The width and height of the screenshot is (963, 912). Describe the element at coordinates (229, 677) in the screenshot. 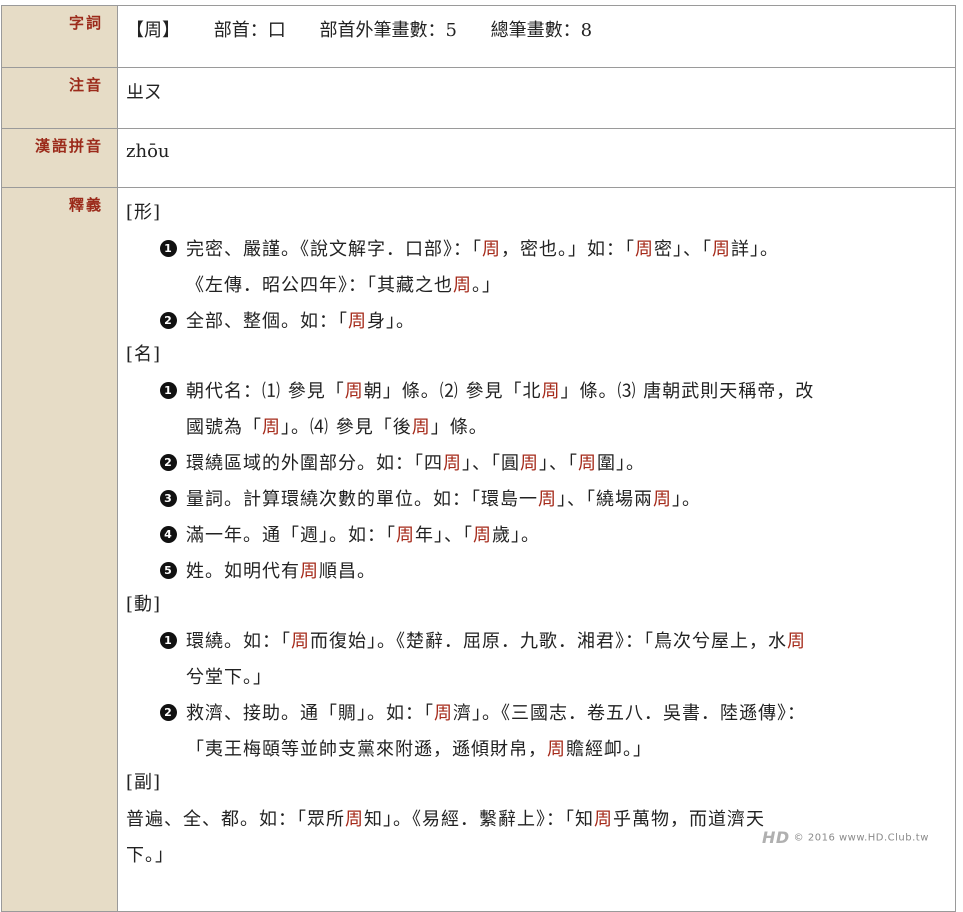

I see `definition-text: 兮堂下。」` at that location.